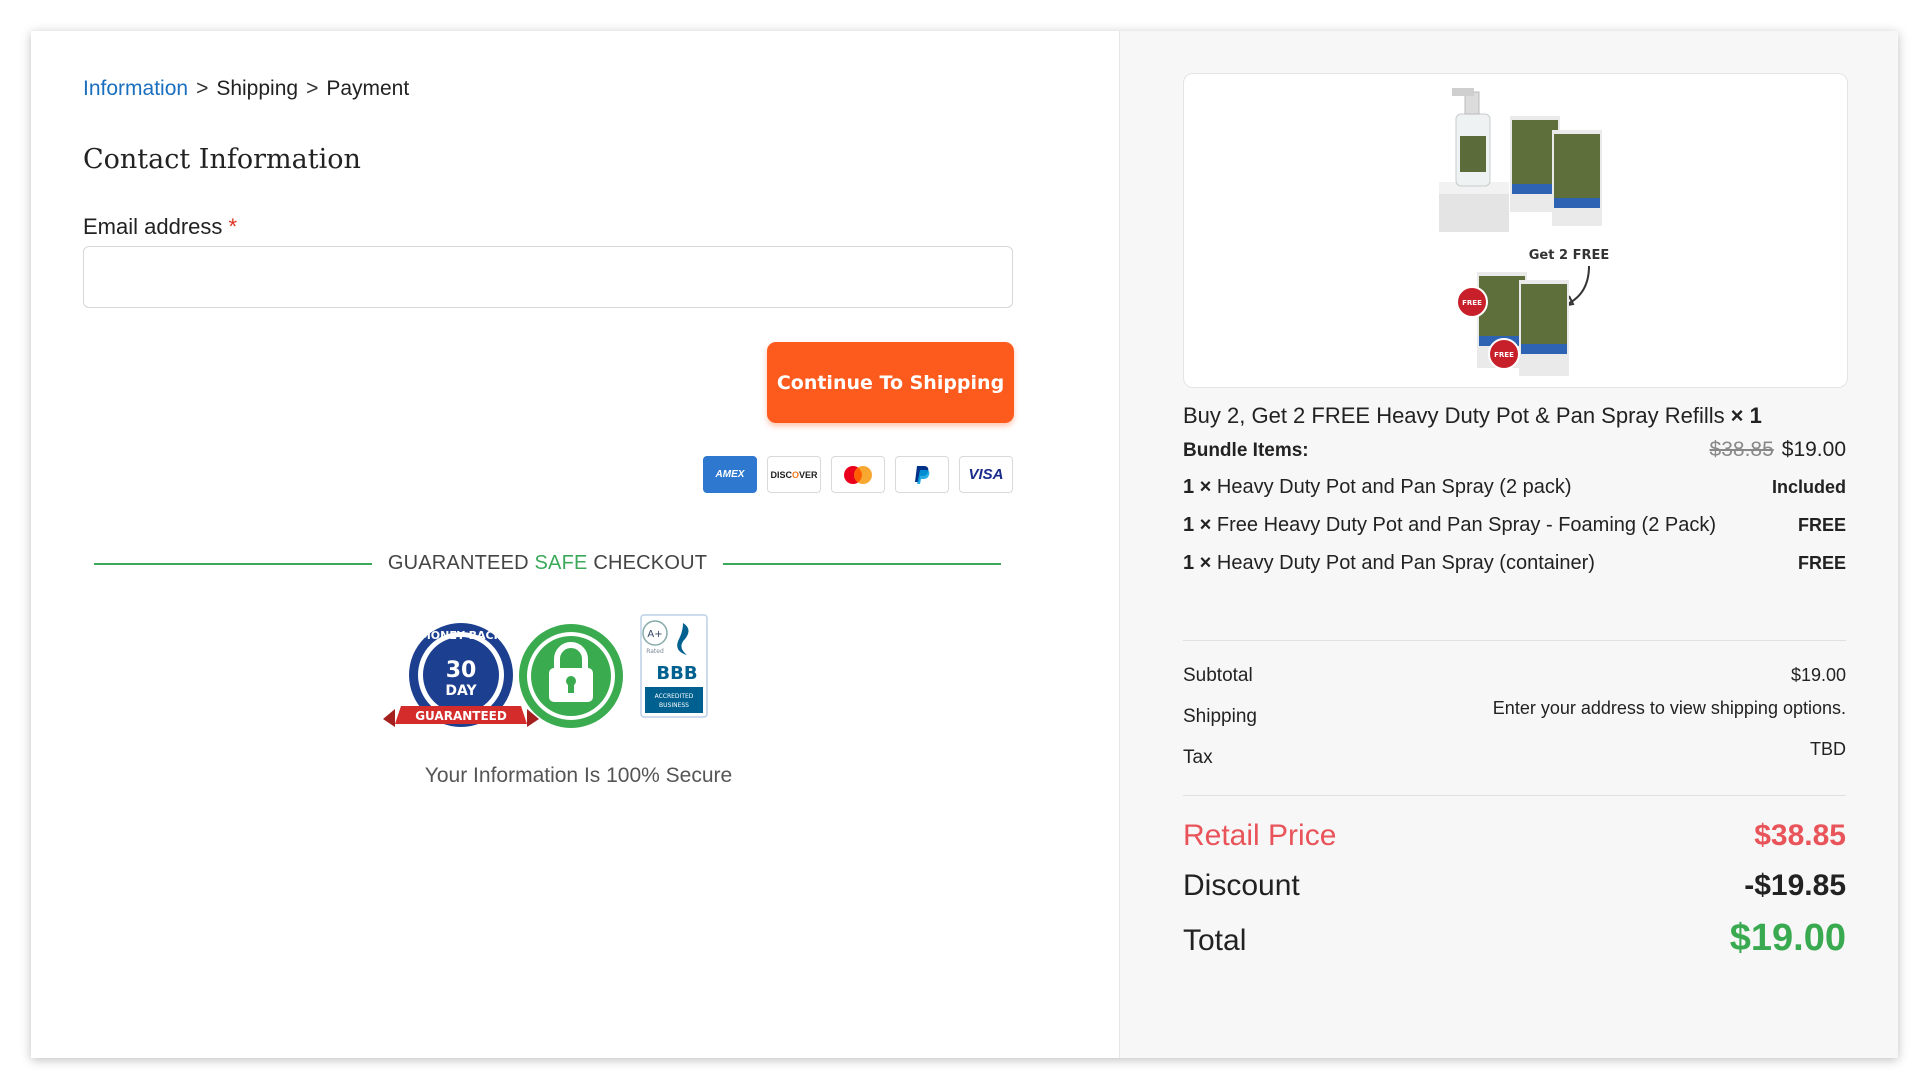  I want to click on breadcrumb: Information > Shipping > Payment, so click(246, 89).